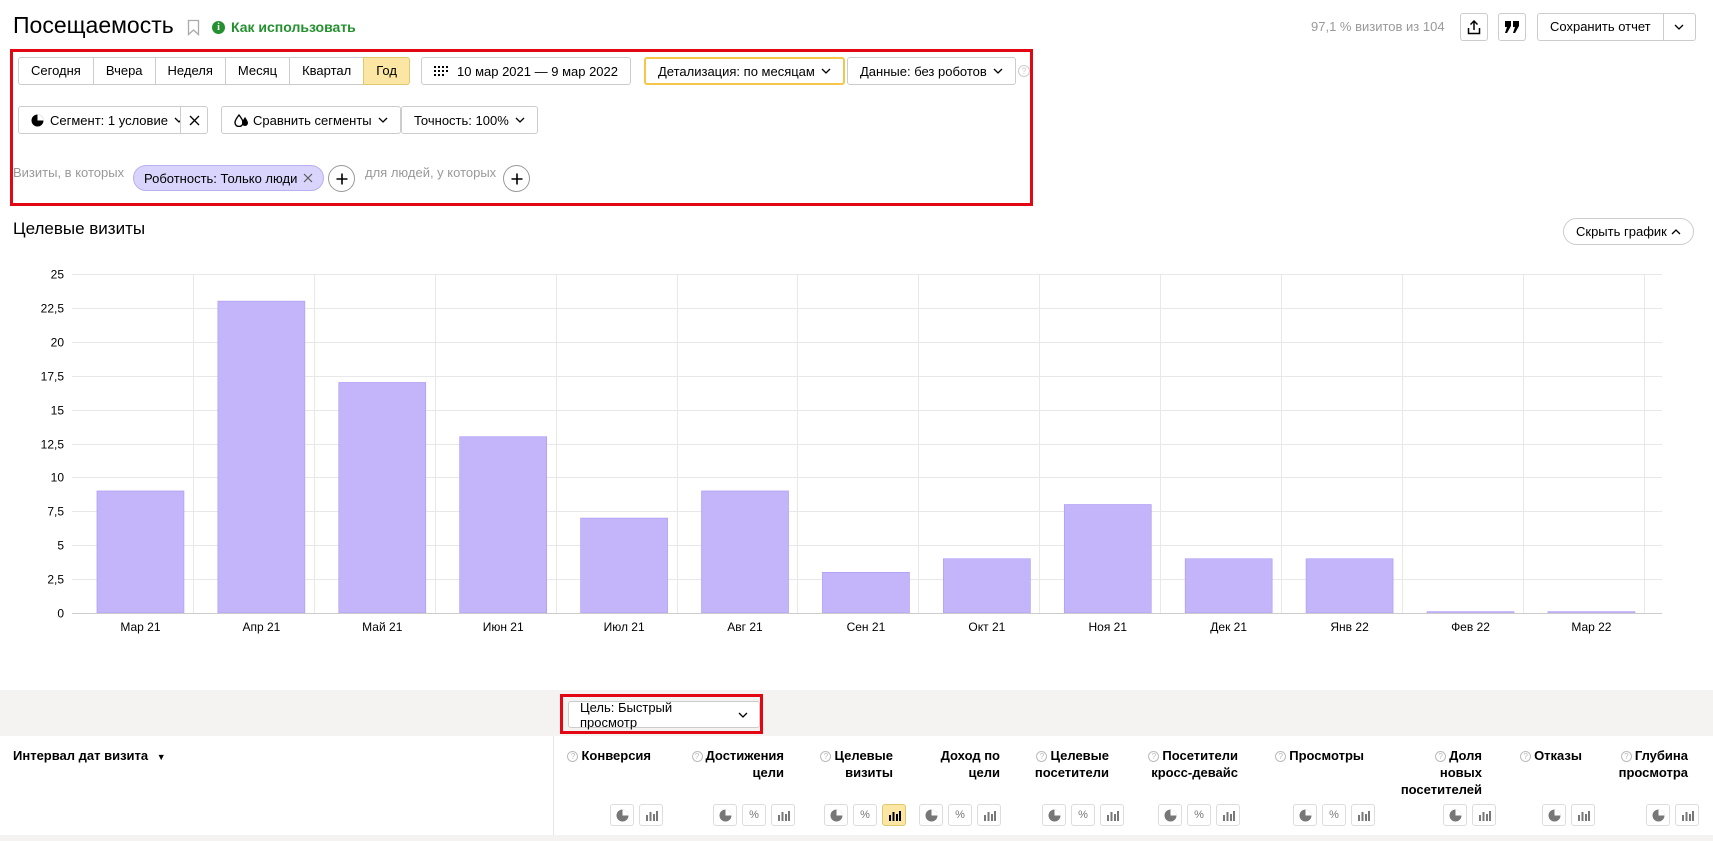 The image size is (1713, 841). Describe the element at coordinates (526, 71) in the screenshot. I see `date-range-picker: 10 мар 2021 — 9 мар 2022` at that location.